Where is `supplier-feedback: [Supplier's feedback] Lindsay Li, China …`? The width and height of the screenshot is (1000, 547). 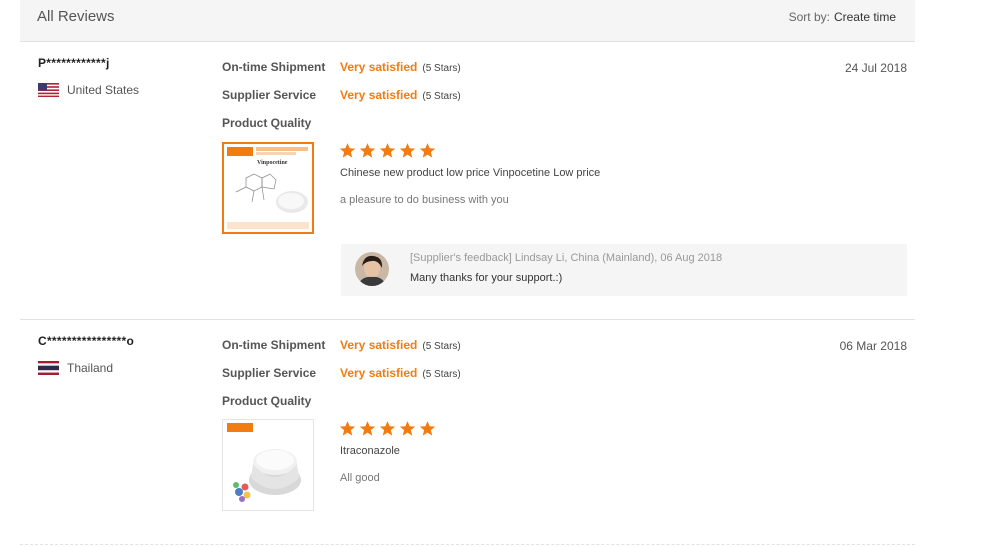
supplier-feedback: [Supplier's feedback] Lindsay Li, China … is located at coordinates (624, 270).